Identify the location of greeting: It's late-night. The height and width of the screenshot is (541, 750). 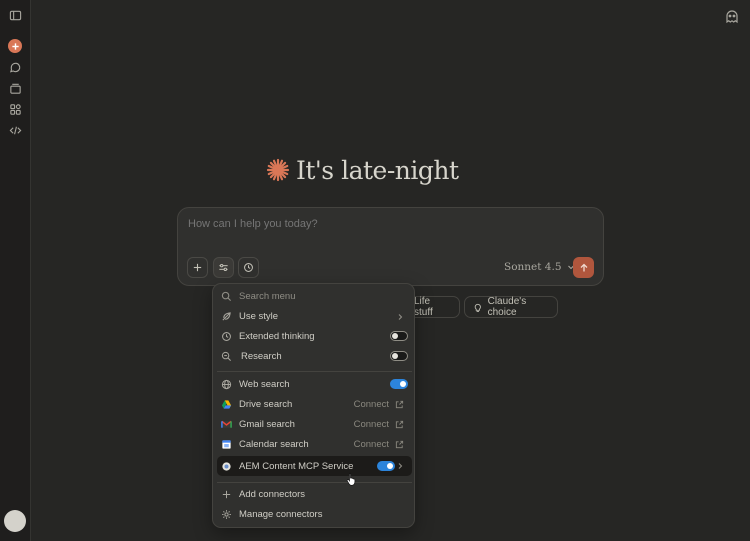
(362, 170).